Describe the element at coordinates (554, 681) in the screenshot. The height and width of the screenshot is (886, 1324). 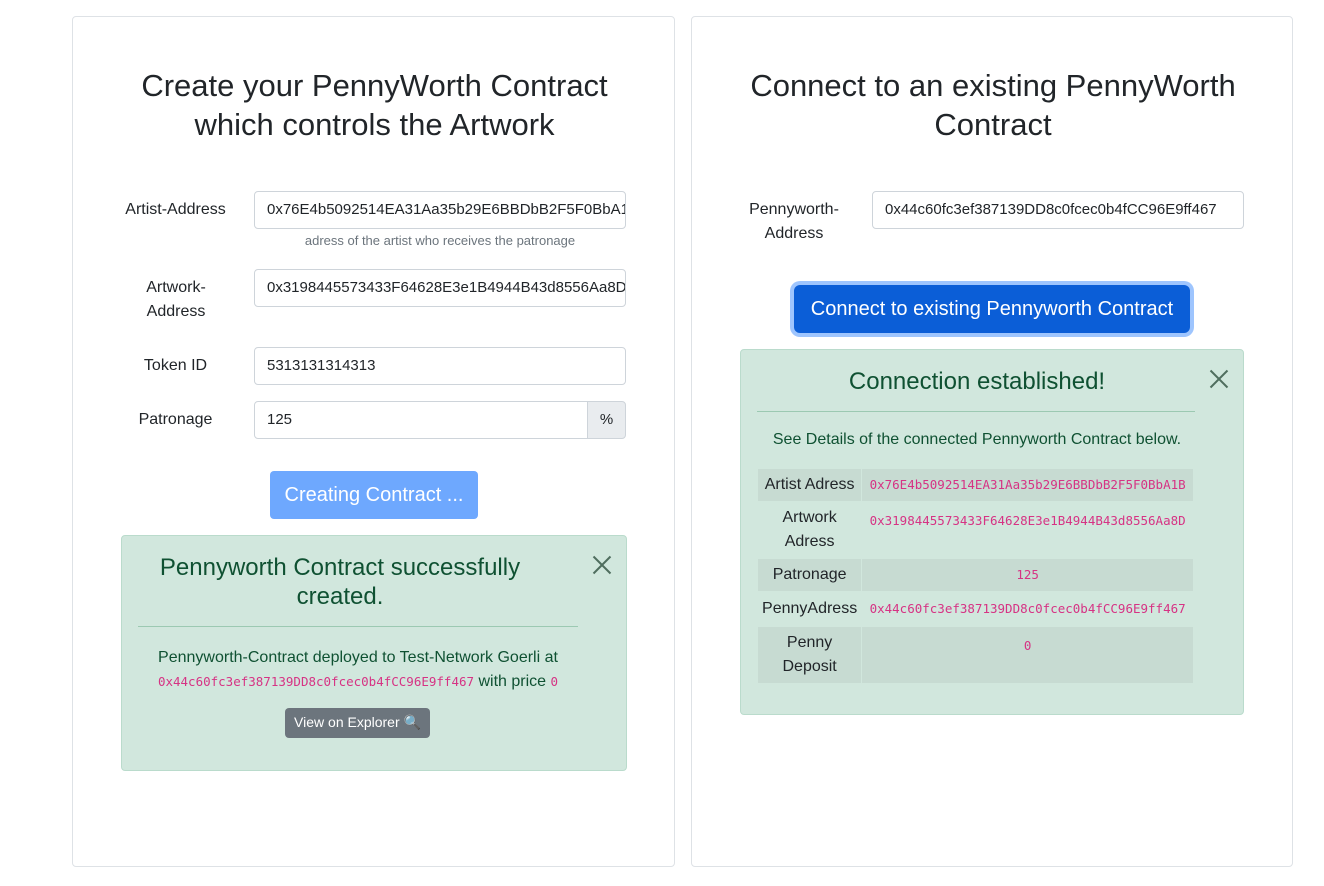
I see `price-value: 0` at that location.